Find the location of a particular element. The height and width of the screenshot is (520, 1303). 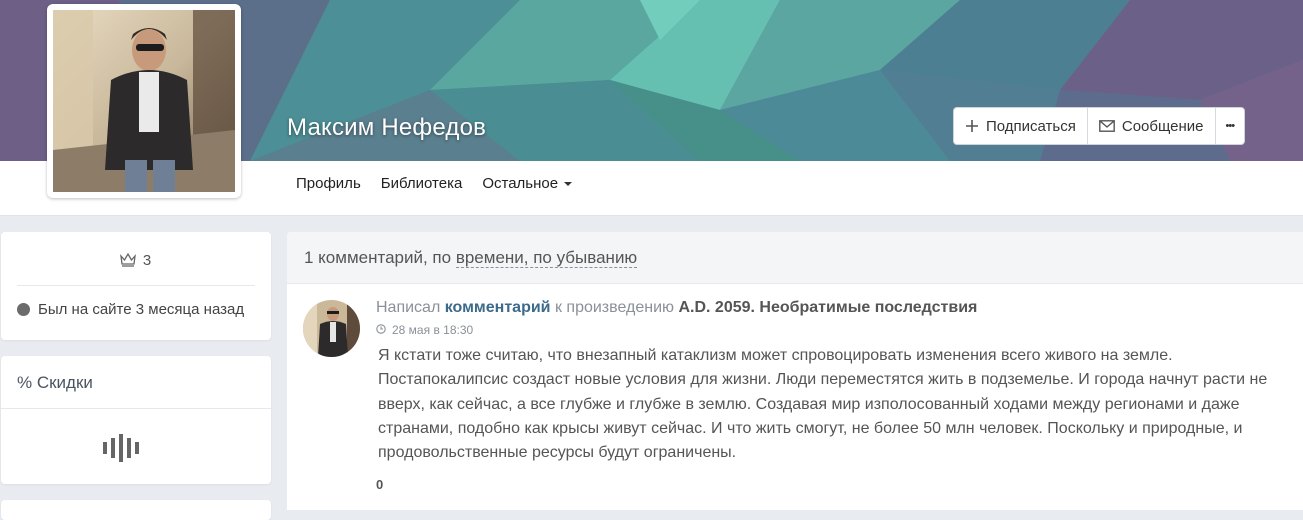

more-actions-label: ••• is located at coordinates (1230, 126).